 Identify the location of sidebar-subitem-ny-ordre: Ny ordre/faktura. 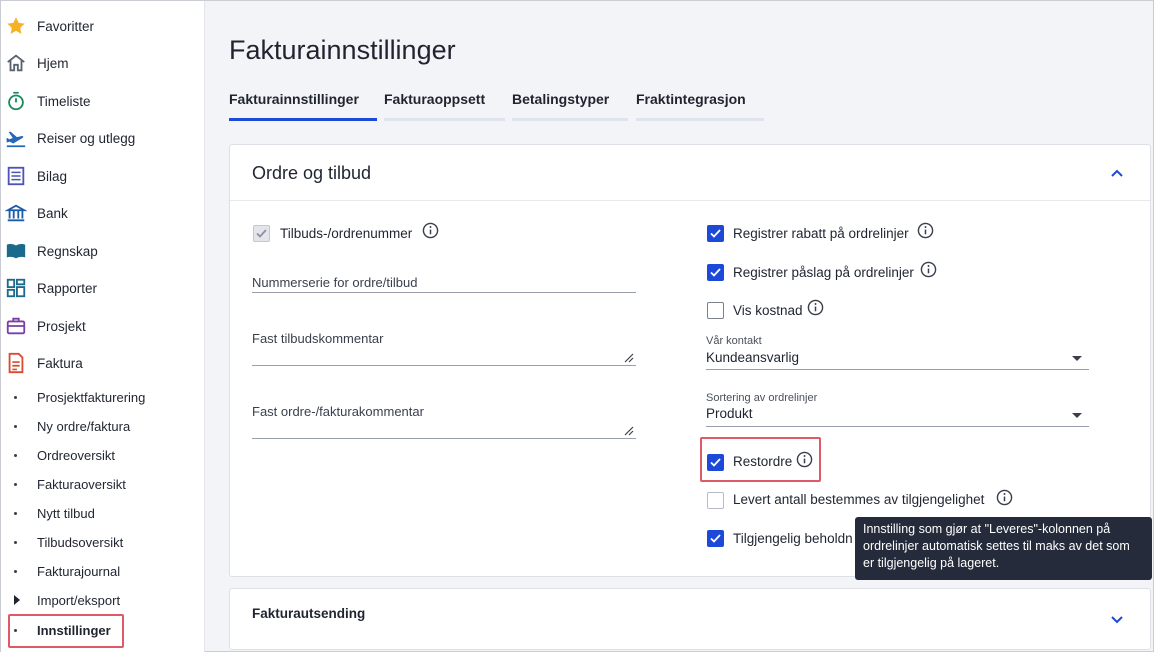
(103, 426).